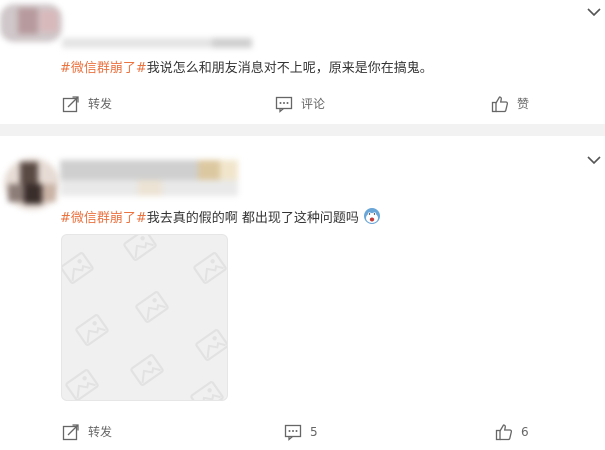 The height and width of the screenshot is (450, 605). What do you see at coordinates (371, 216) in the screenshot?
I see `scared-face-emoji` at bounding box center [371, 216].